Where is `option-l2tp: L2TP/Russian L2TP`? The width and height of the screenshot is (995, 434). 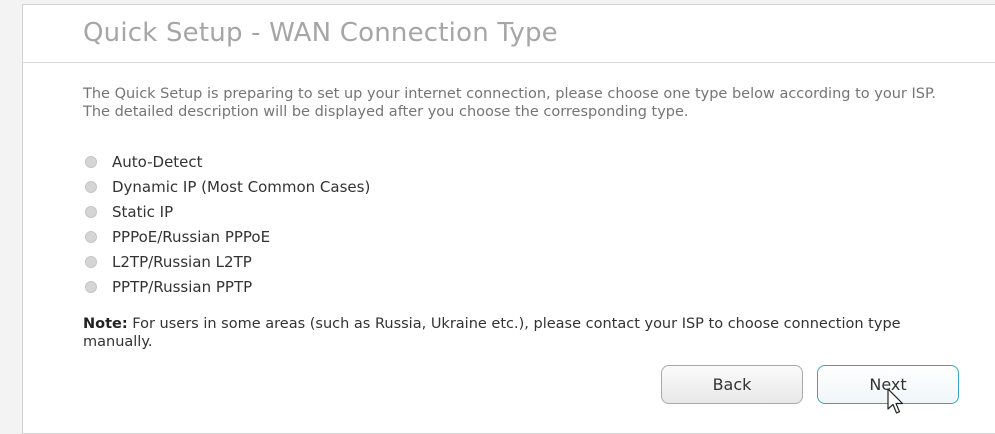
option-l2tp: L2TP/Russian L2TP is located at coordinates (227, 261).